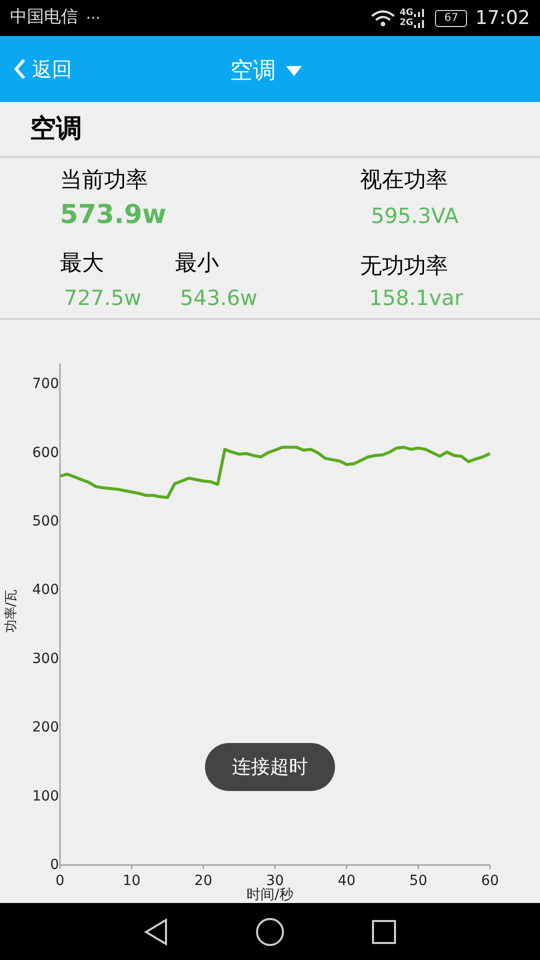 This screenshot has width=540, height=960. Describe the element at coordinates (294, 71) in the screenshot. I see `caret-down-icon` at that location.